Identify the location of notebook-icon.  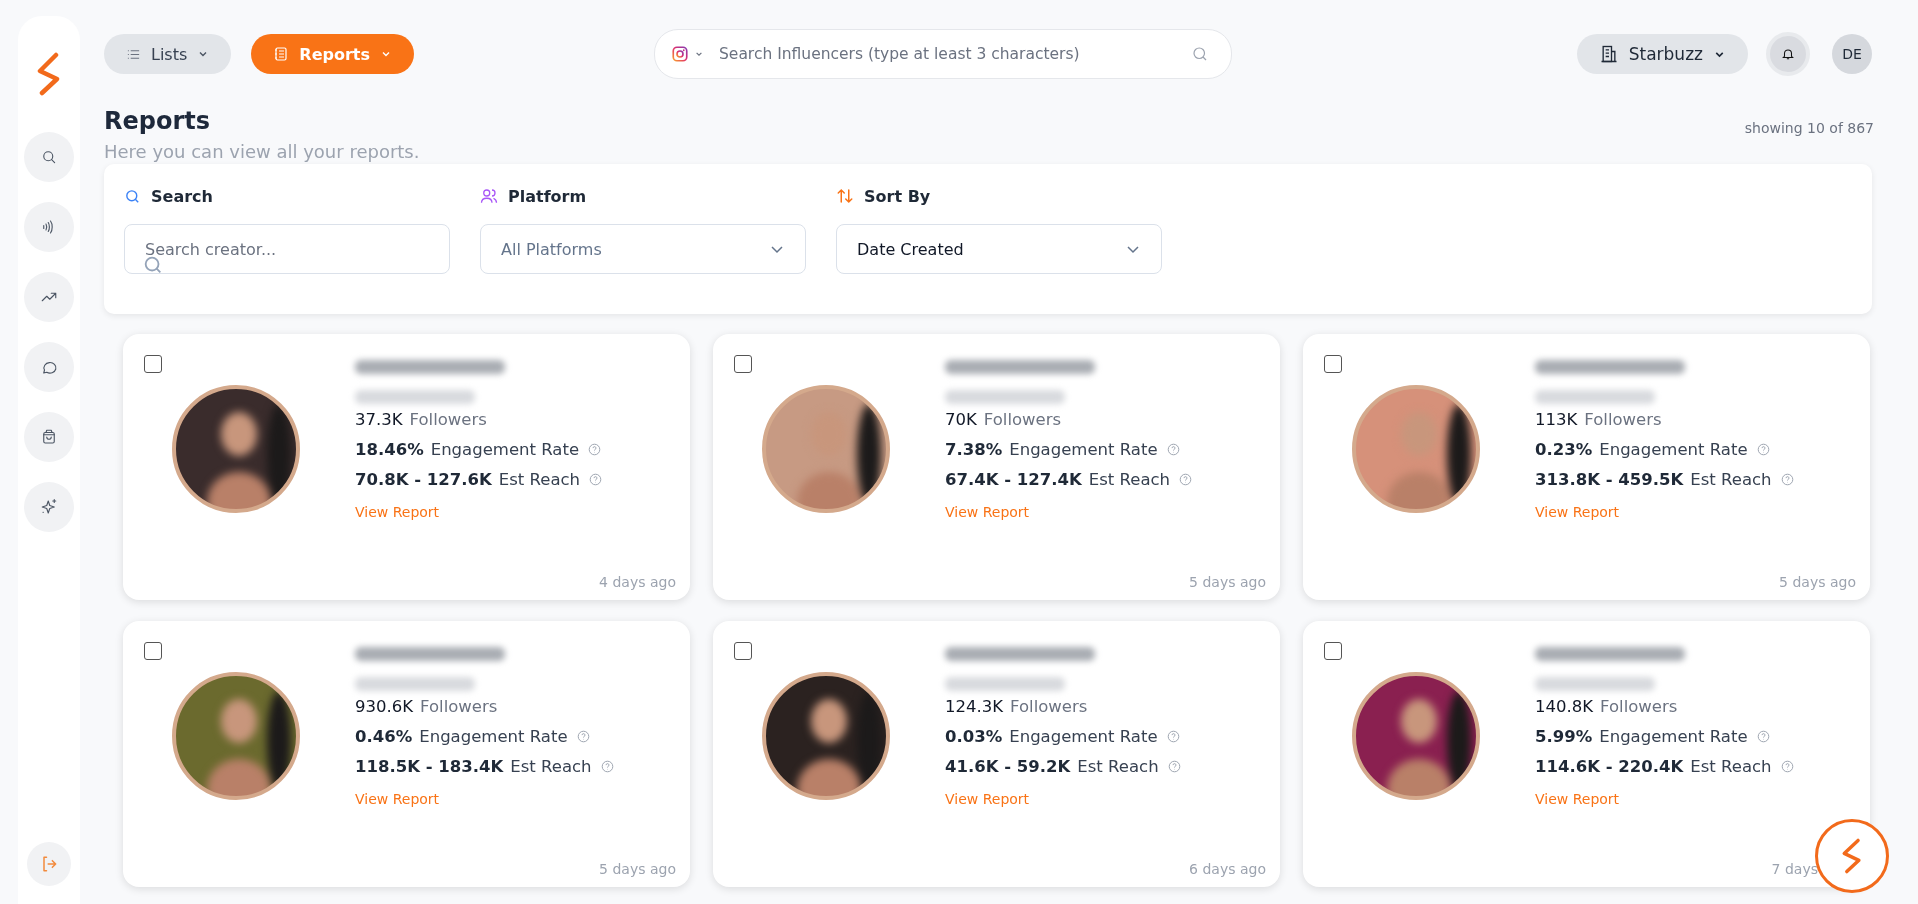
(281, 54).